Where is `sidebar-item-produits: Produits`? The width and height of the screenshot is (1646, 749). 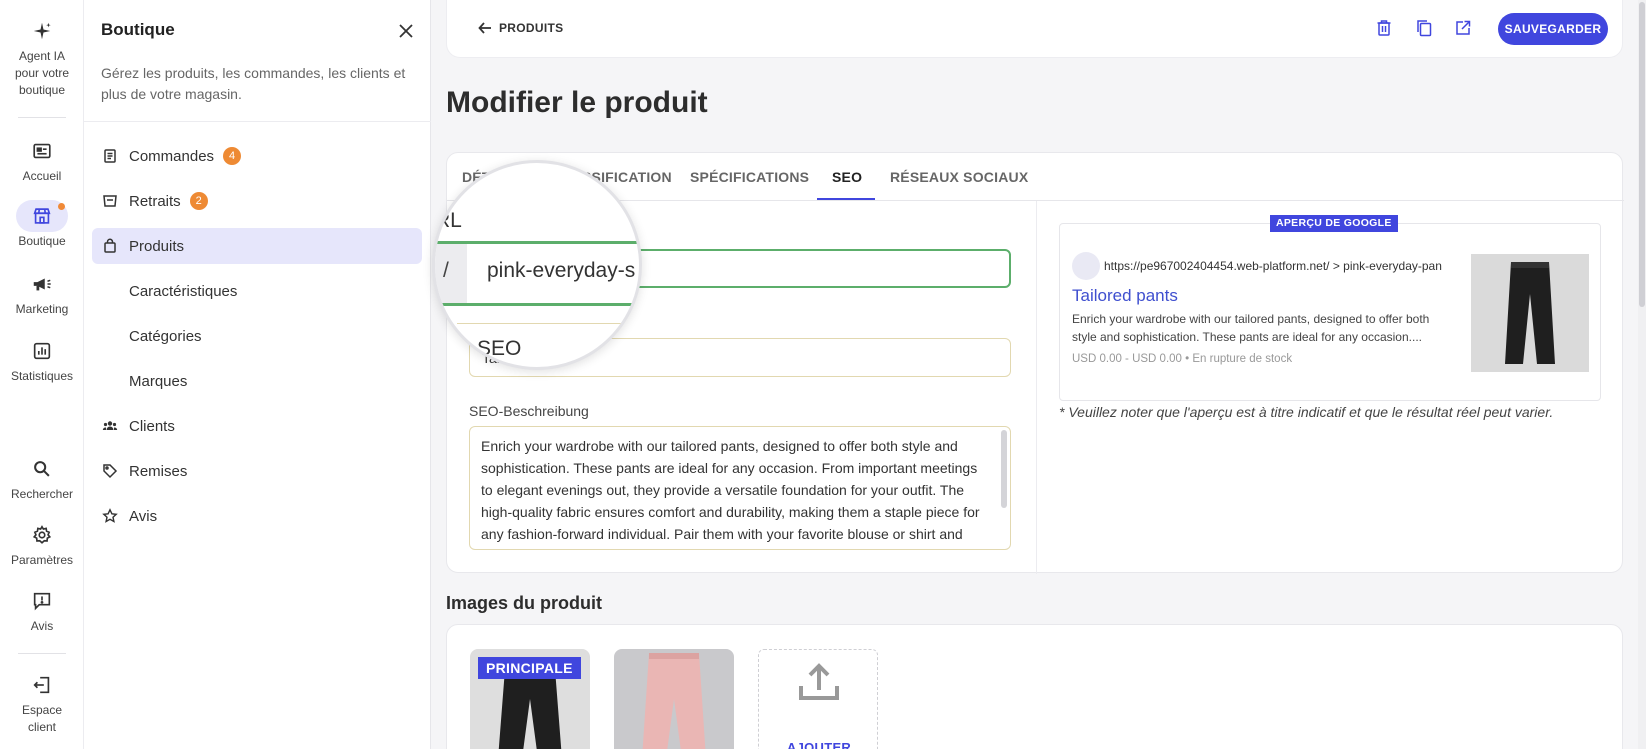 sidebar-item-produits: Produits is located at coordinates (257, 246).